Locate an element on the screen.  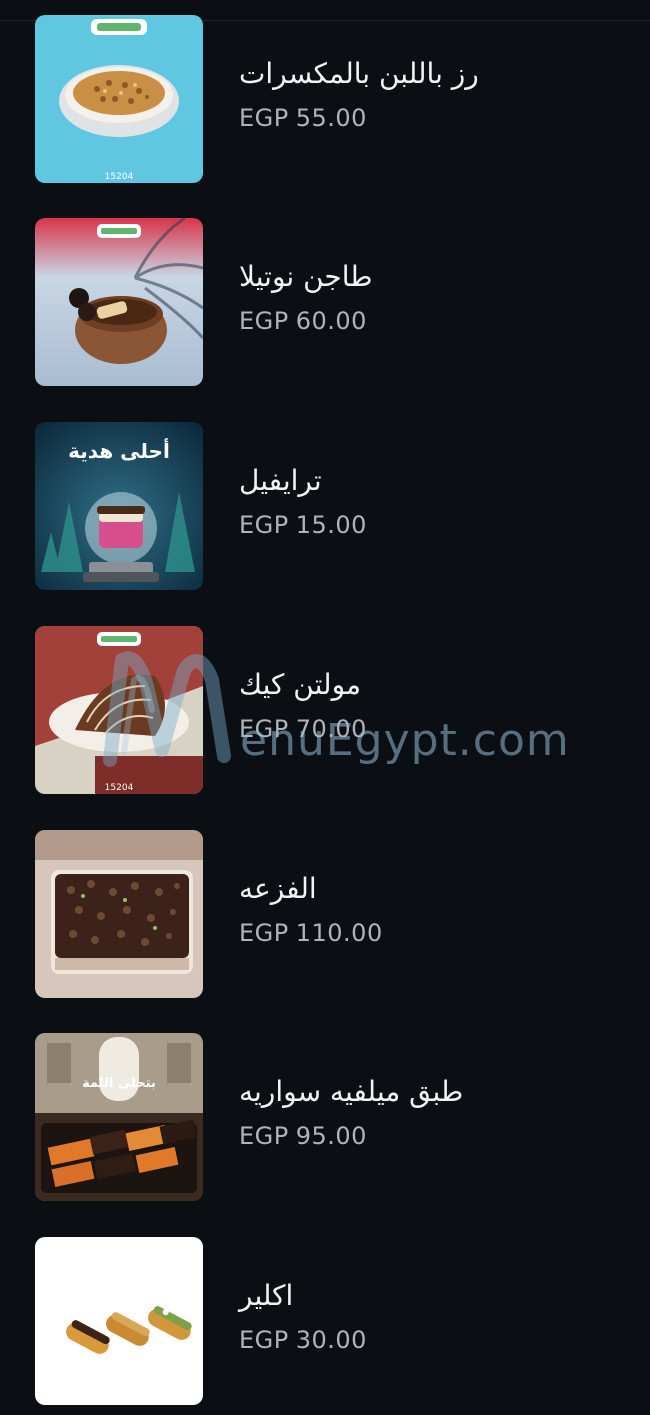
eclair-image is located at coordinates (119, 1321).